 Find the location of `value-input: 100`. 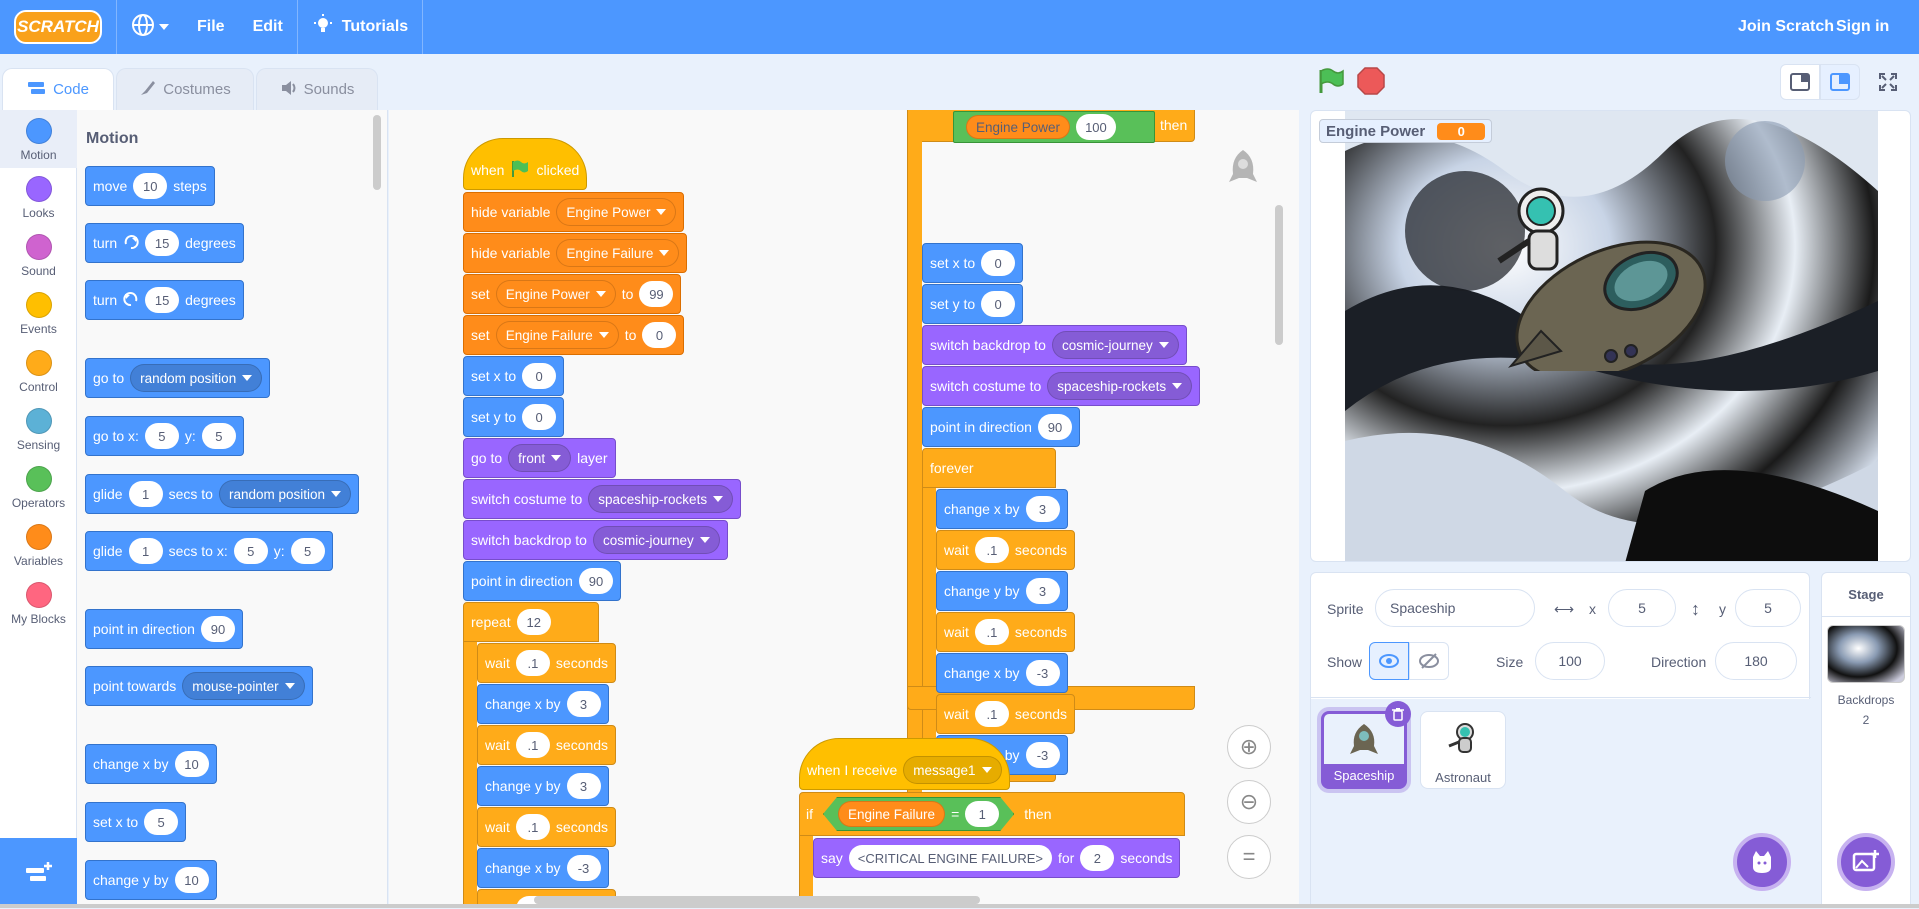

value-input: 100 is located at coordinates (1096, 127).